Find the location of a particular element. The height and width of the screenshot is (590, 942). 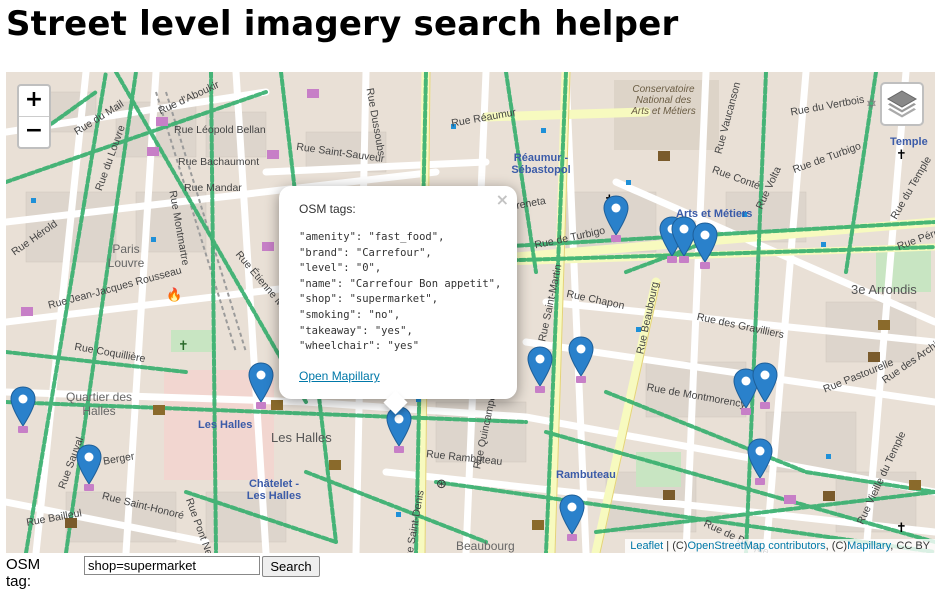

popup-title: OSM tags: is located at coordinates (327, 209).